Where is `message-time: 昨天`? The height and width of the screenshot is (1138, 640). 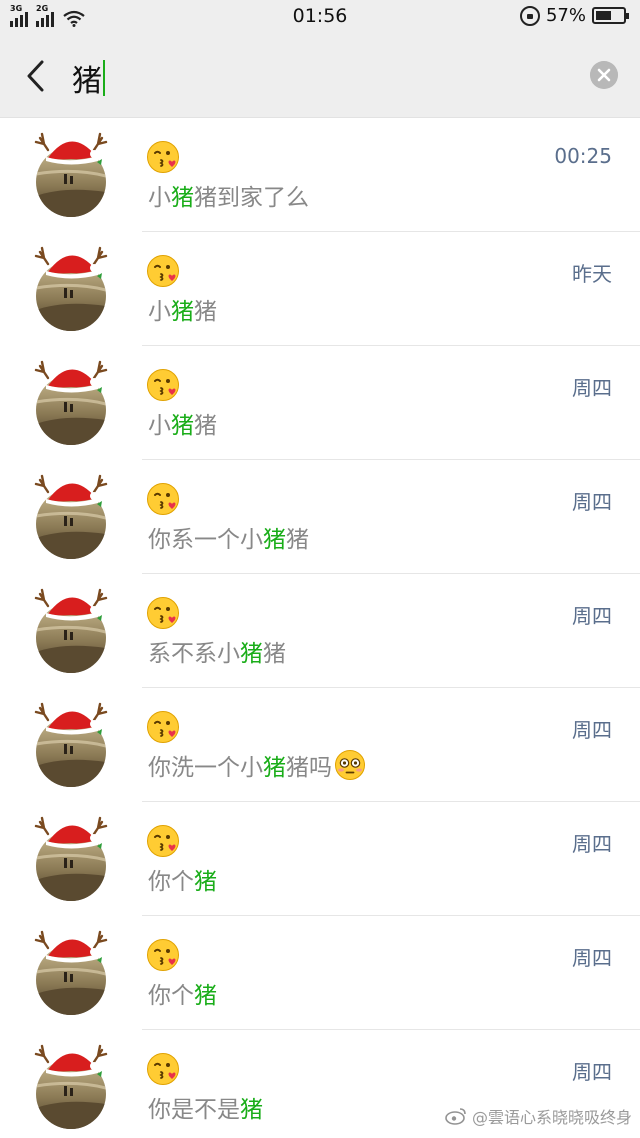 message-time: 昨天 is located at coordinates (592, 274).